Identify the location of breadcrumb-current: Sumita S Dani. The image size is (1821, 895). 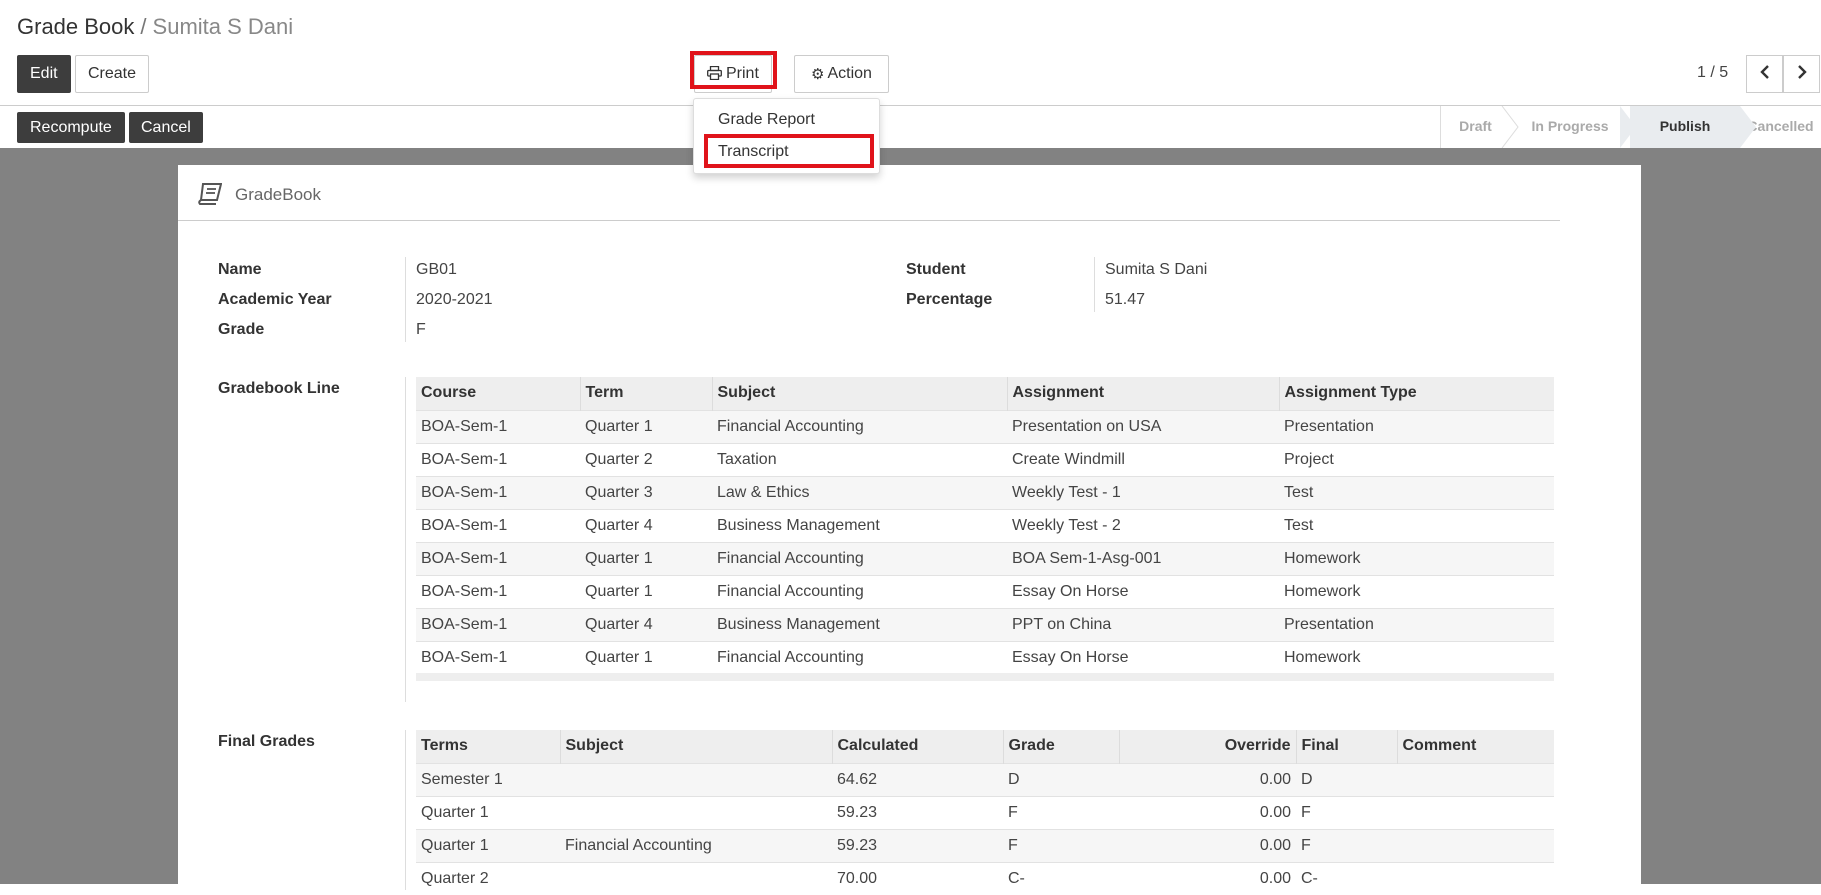
(223, 26).